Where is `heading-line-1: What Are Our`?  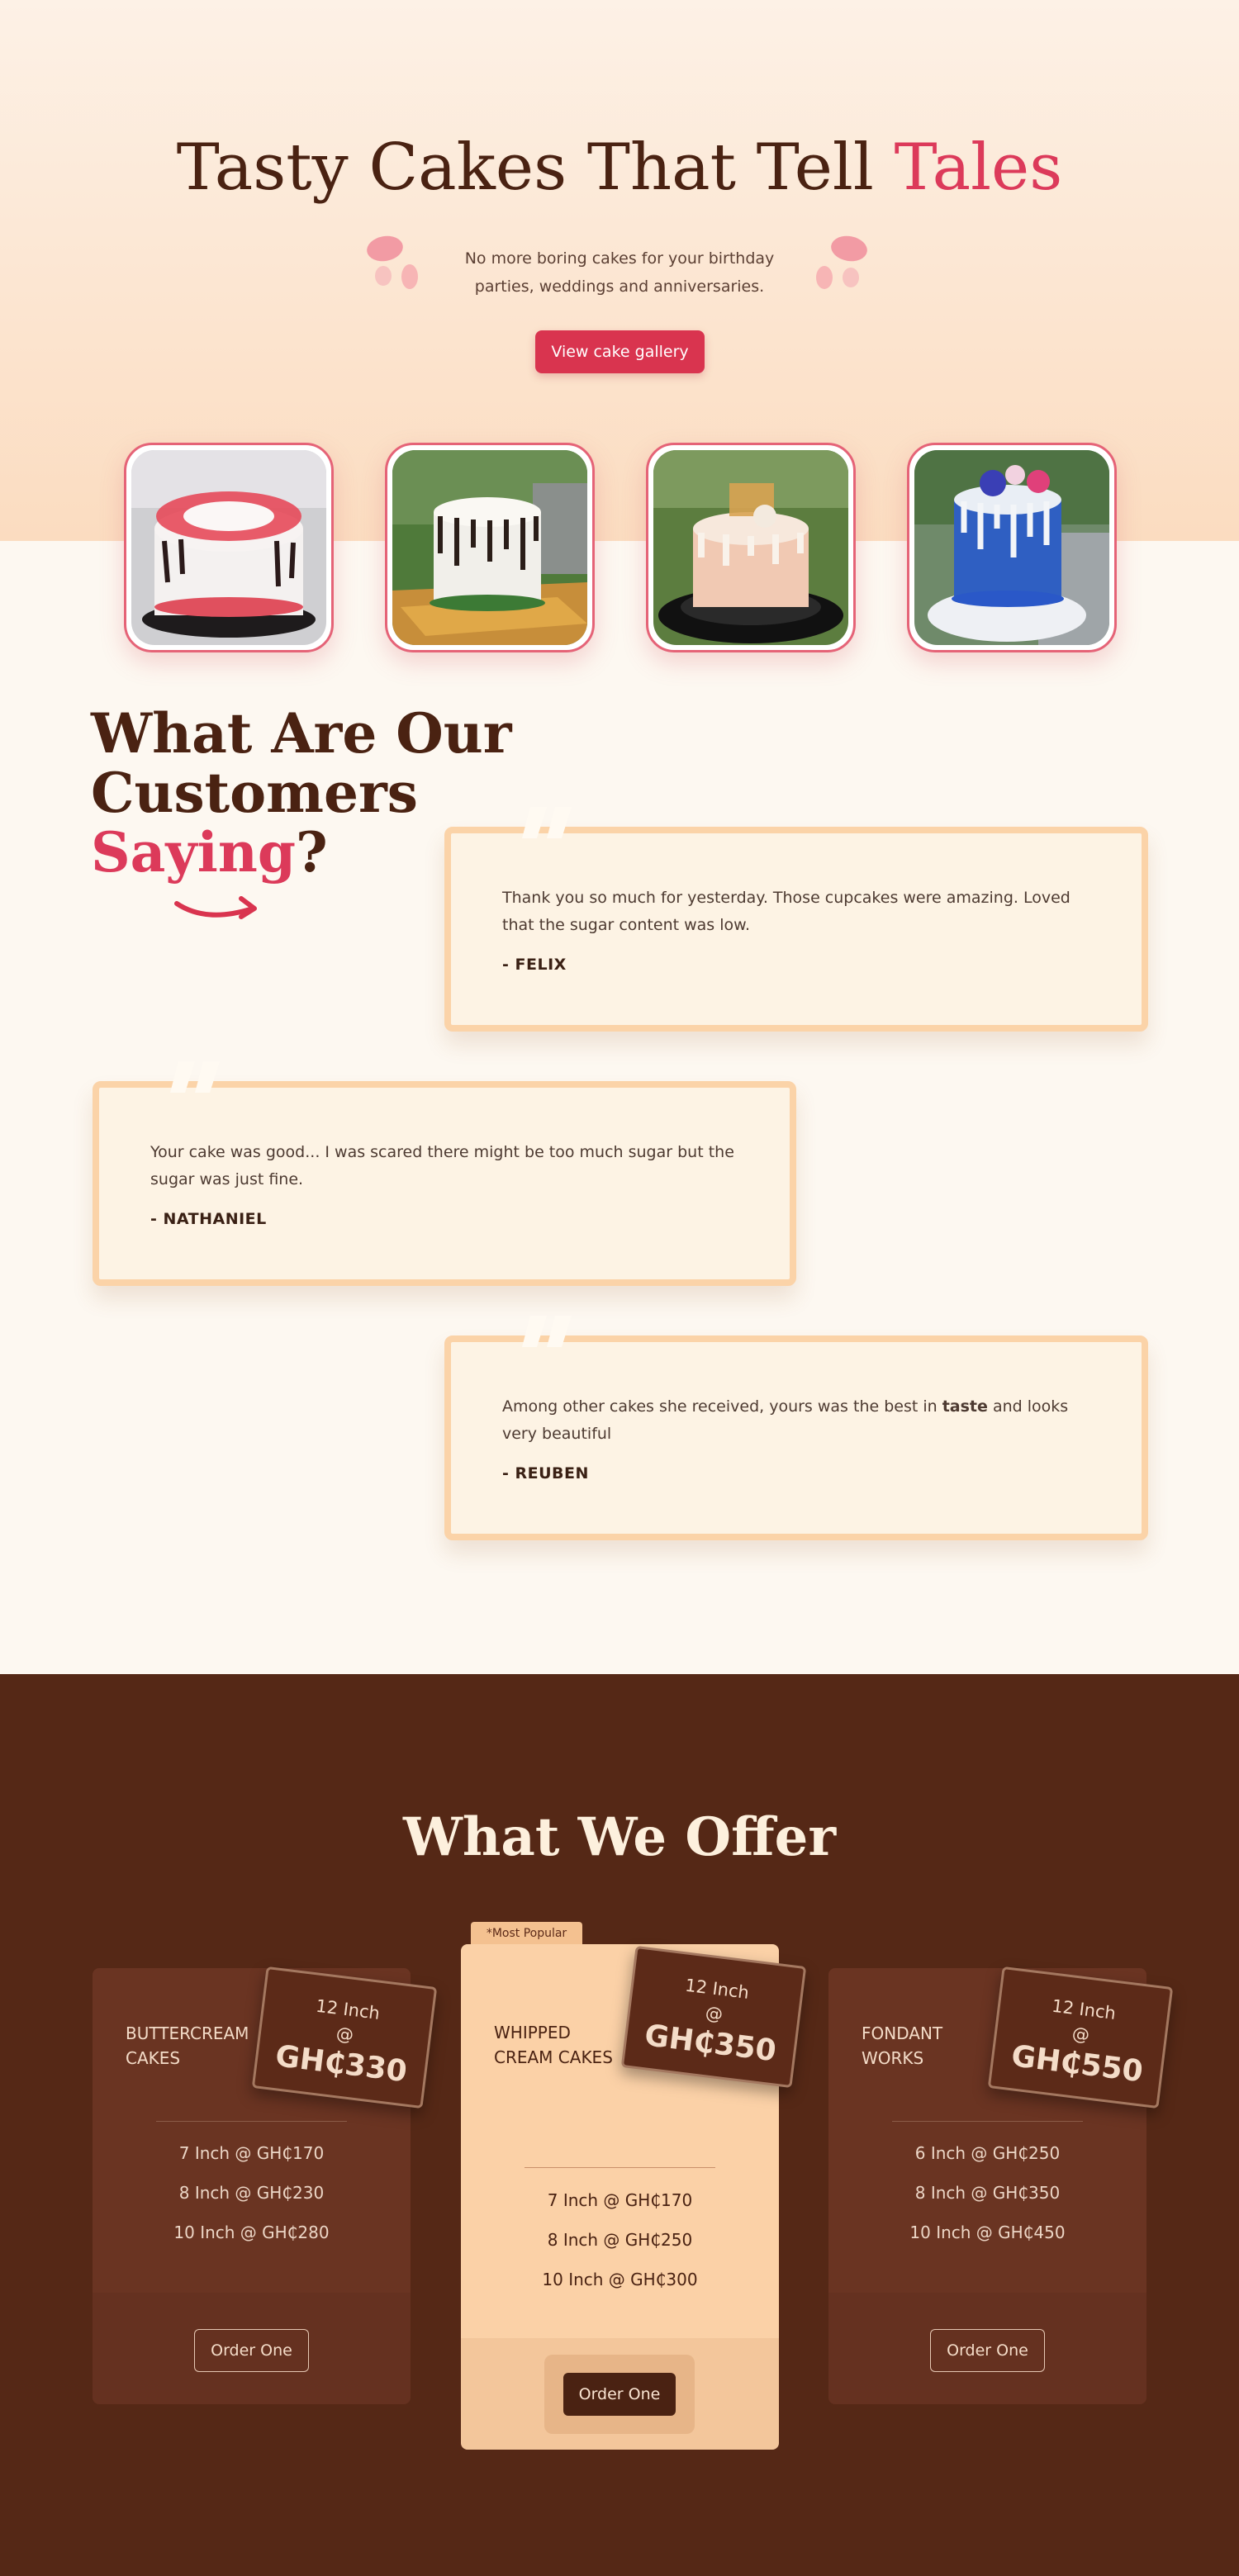
heading-line-1: What Are Our is located at coordinates (301, 733).